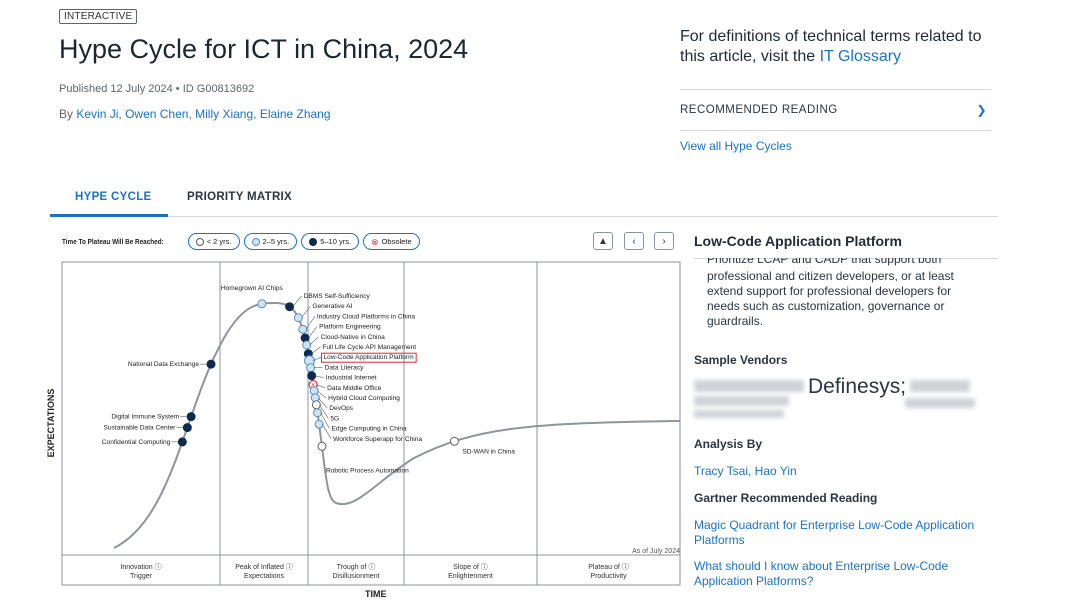 The height and width of the screenshot is (604, 1080). Describe the element at coordinates (728, 444) in the screenshot. I see `analysis-by-heading: Analysis By` at that location.